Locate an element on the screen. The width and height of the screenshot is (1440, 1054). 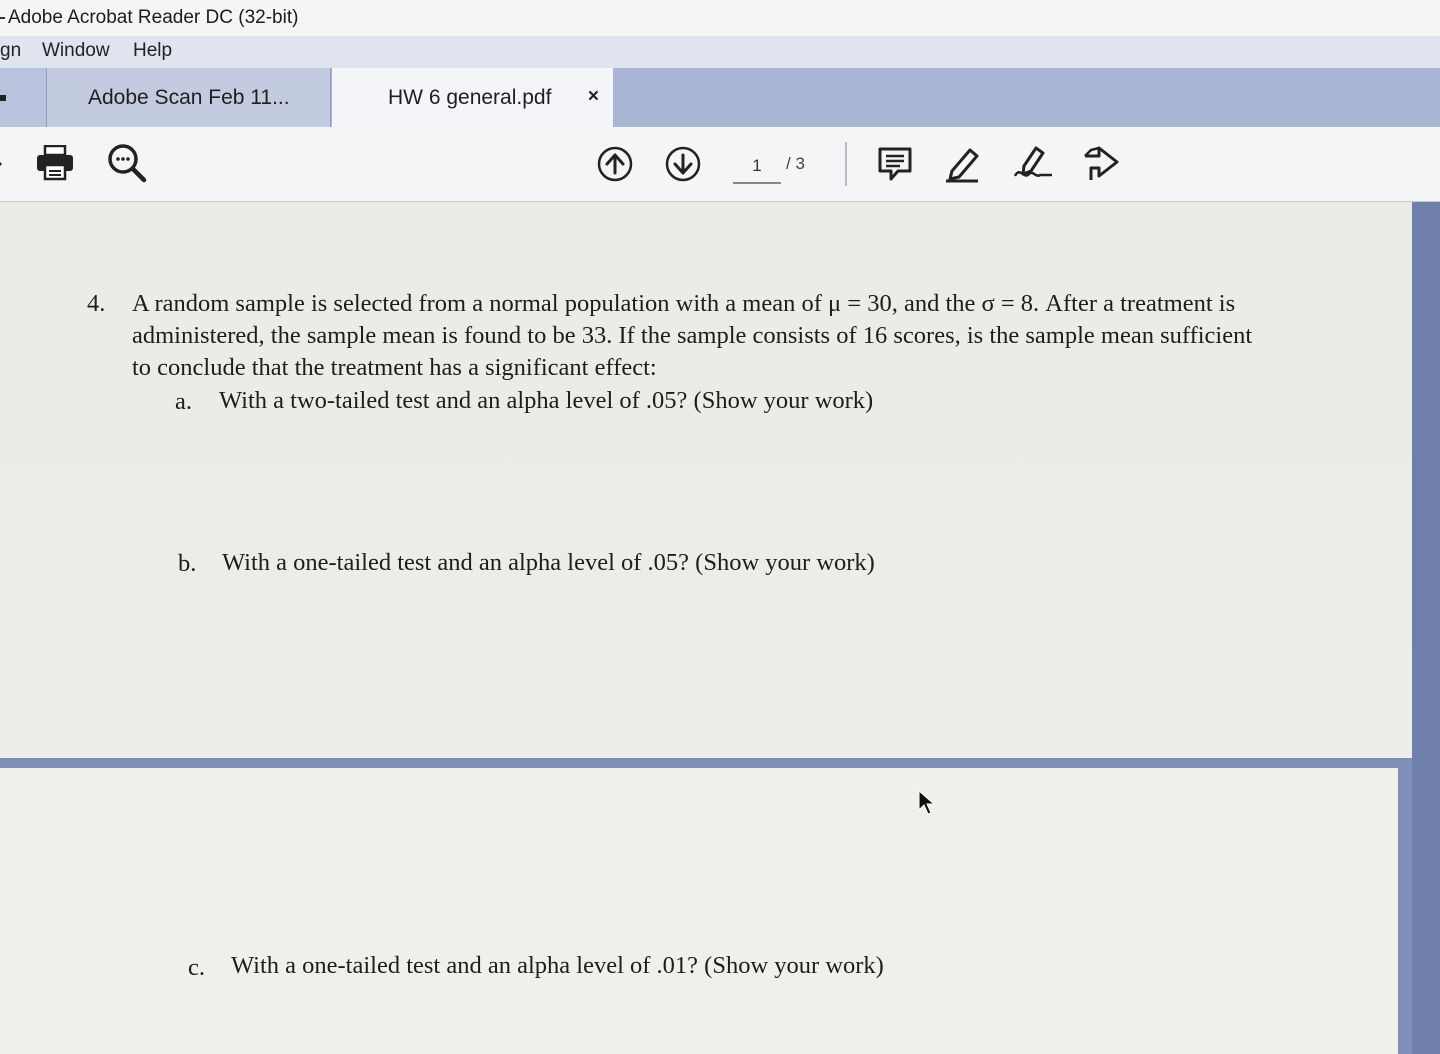
tab-hw6-general: HW 6 general.pdf × is located at coordinates (472, 97).